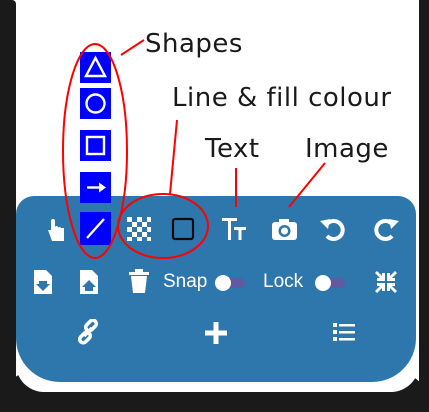  Describe the element at coordinates (194, 44) in the screenshot. I see `shapes-annotation: Shapes` at that location.